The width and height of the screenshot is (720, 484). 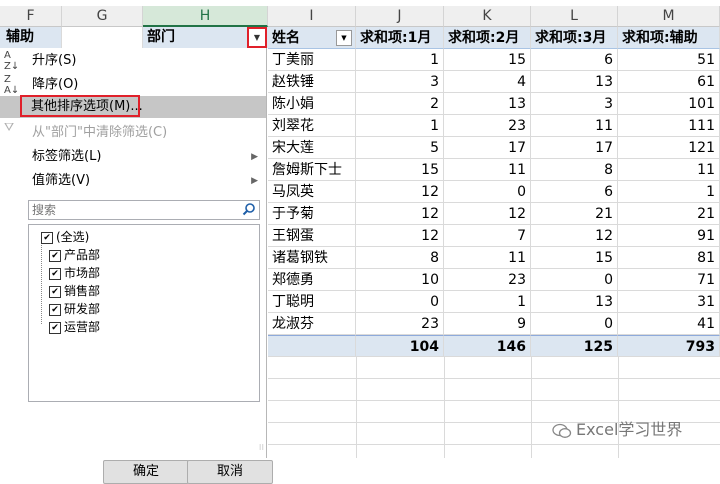 What do you see at coordinates (669, 214) in the screenshot?
I see `value-cell: 21` at bounding box center [669, 214].